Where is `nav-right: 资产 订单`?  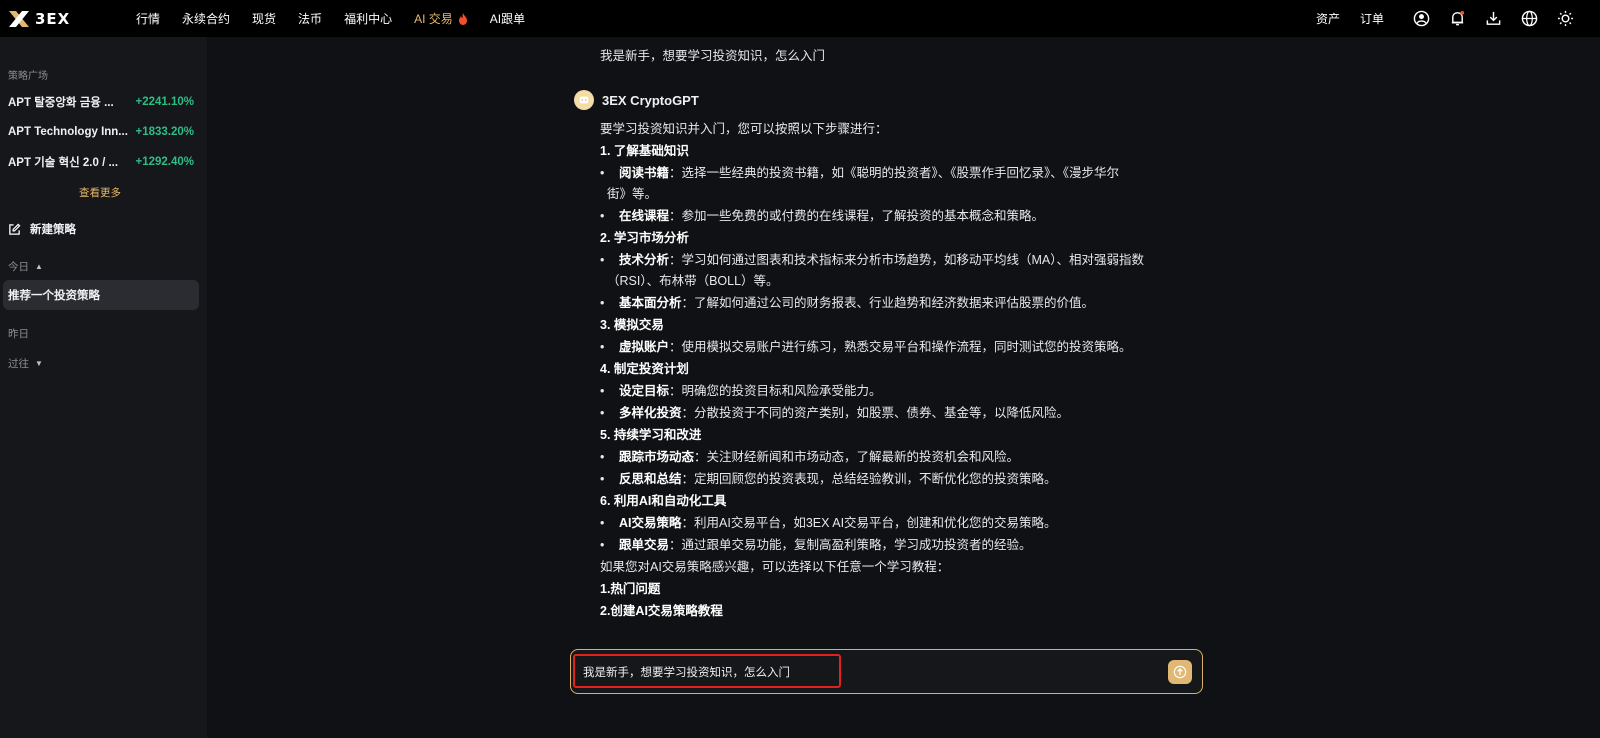
nav-right: 资产 订单 is located at coordinates (1458, 18).